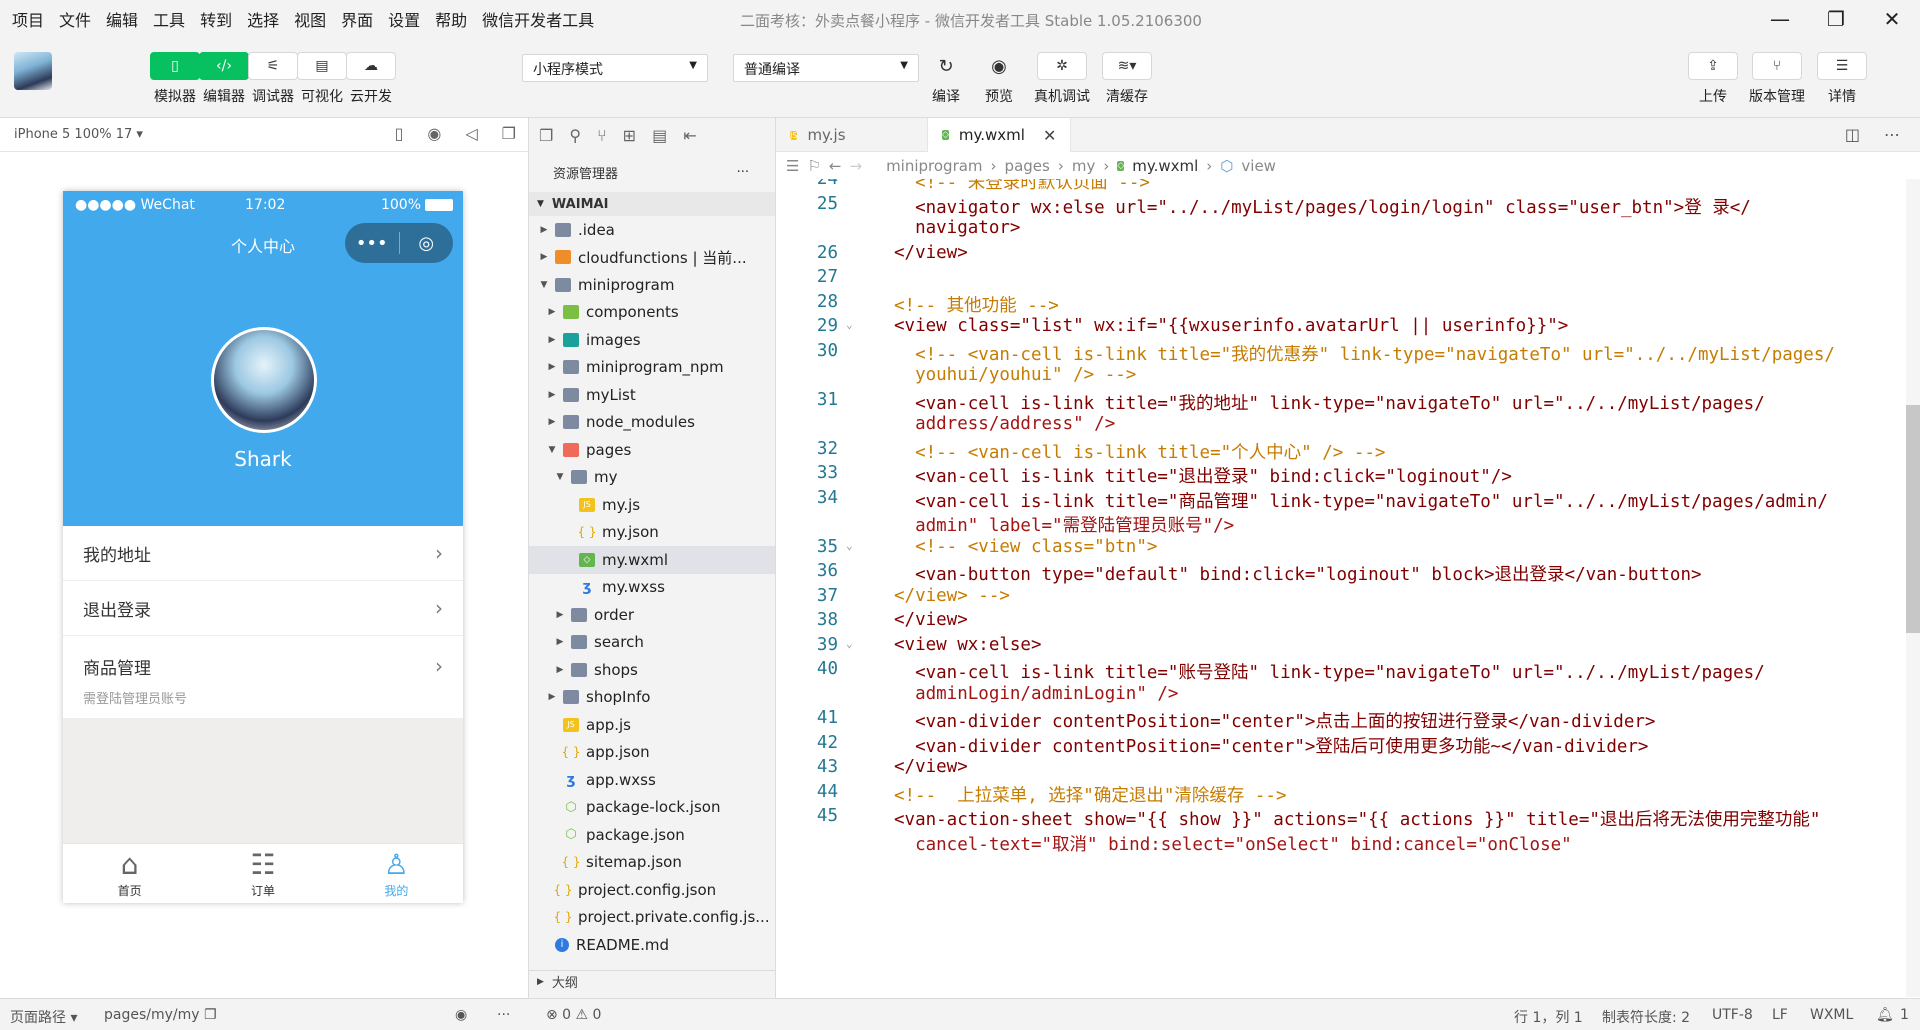 Image resolution: width=1920 pixels, height=1030 pixels. What do you see at coordinates (471, 133) in the screenshot?
I see `volume-icon: ◁` at bounding box center [471, 133].